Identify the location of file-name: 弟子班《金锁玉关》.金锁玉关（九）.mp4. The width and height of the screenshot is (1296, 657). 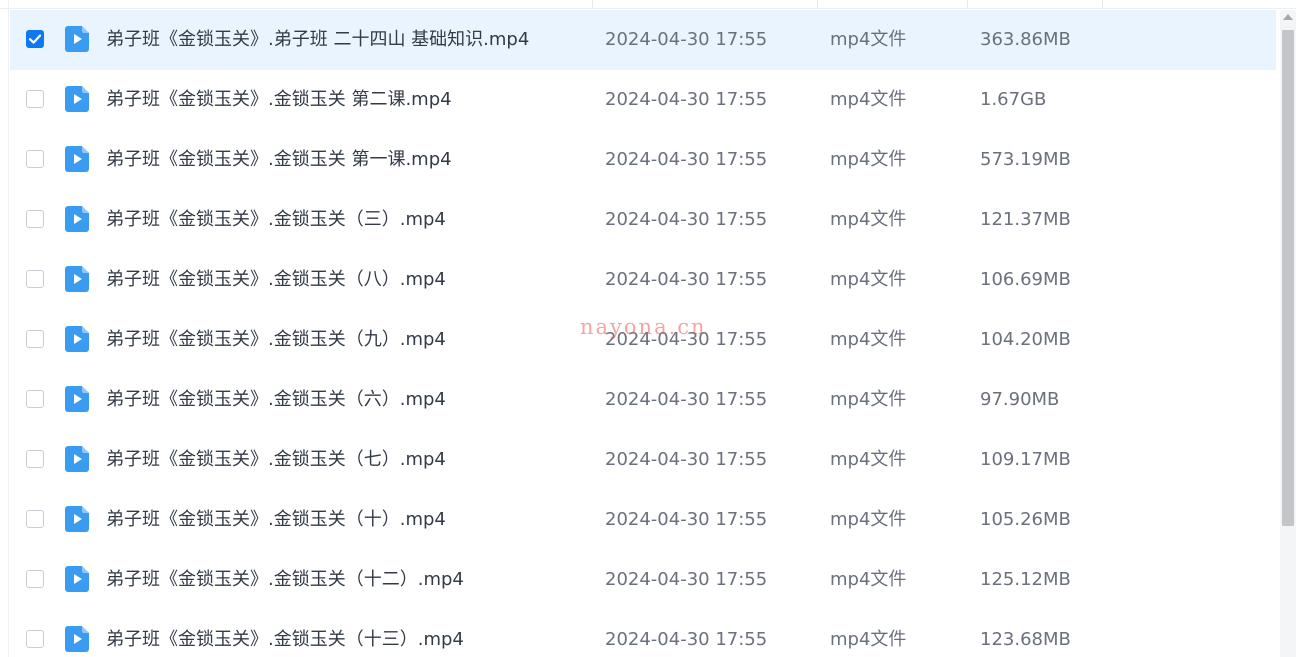
(276, 340).